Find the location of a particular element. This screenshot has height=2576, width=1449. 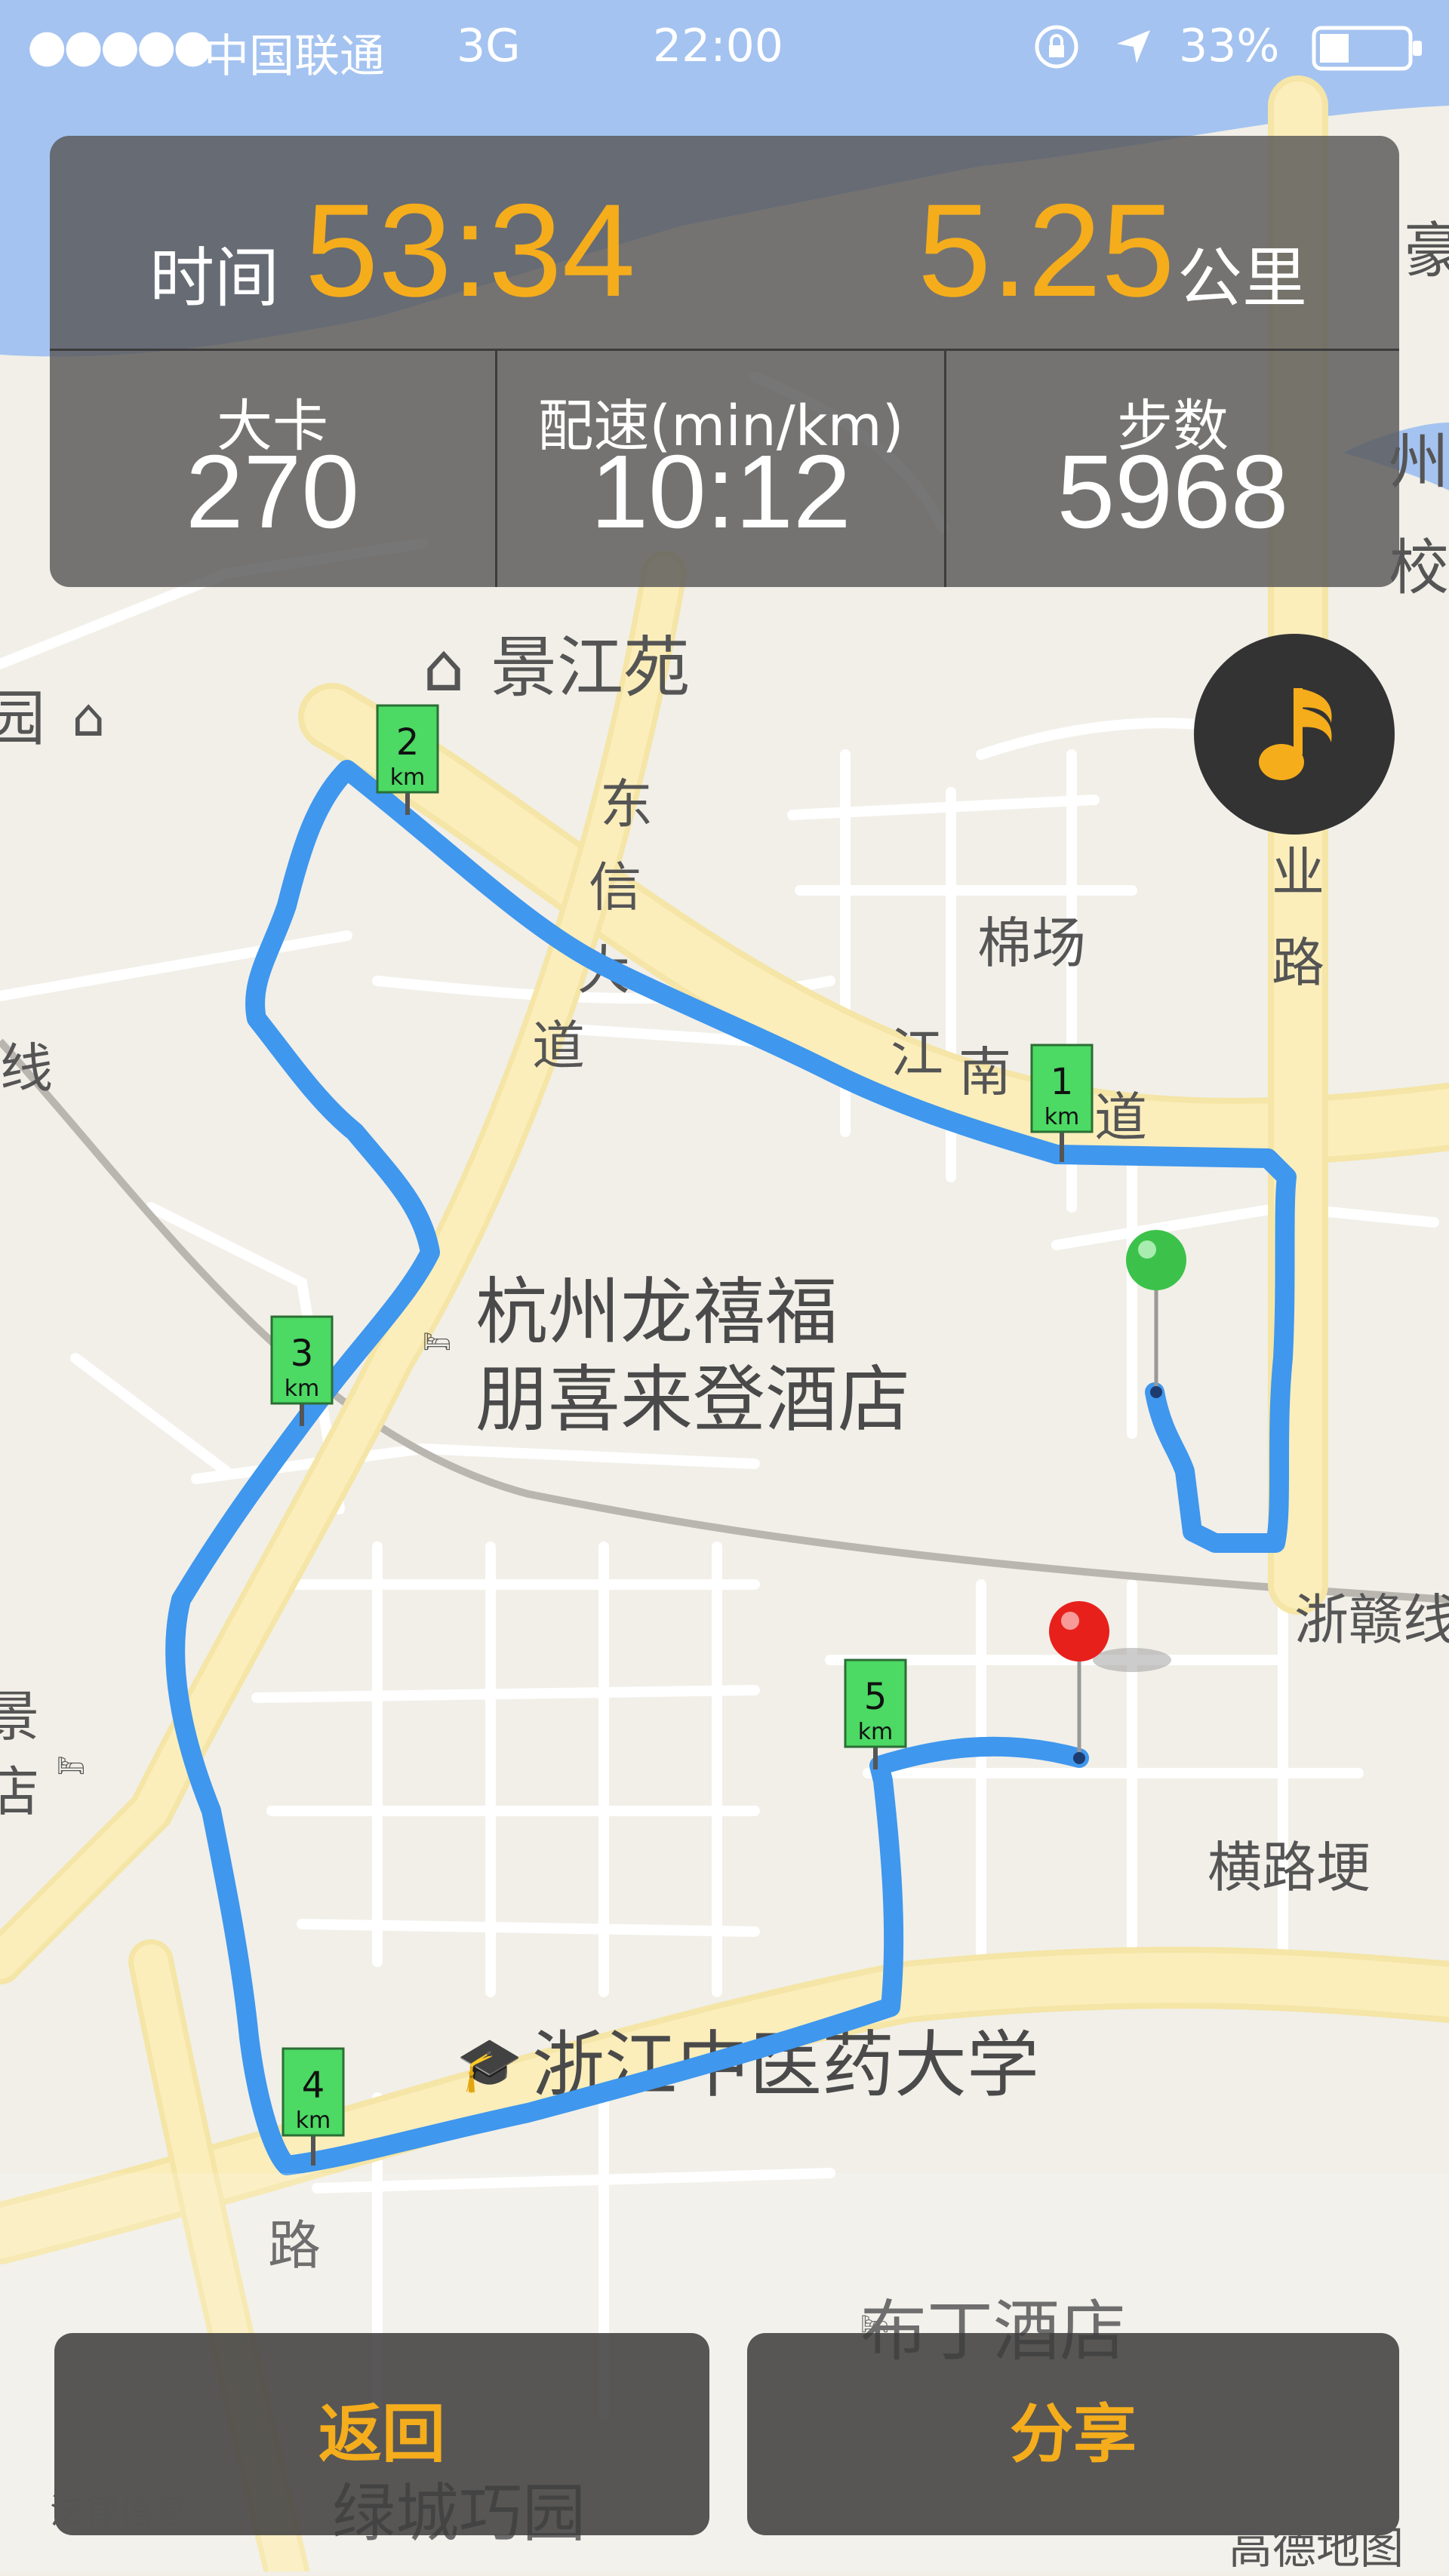

clock: 22:00 is located at coordinates (718, 46).